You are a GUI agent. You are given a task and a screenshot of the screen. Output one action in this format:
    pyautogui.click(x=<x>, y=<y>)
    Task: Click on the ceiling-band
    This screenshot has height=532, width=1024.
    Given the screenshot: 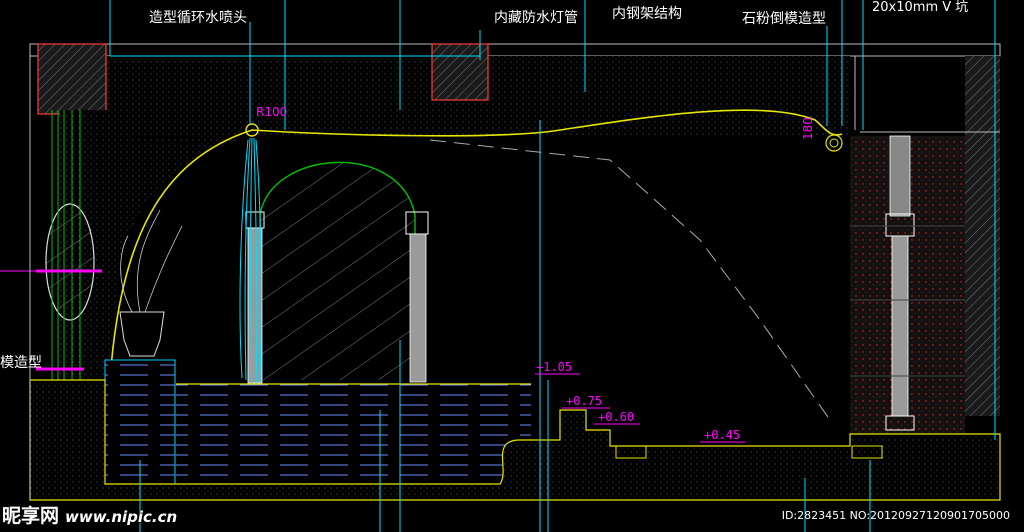 What is the action you would take?
    pyautogui.click(x=515, y=50)
    